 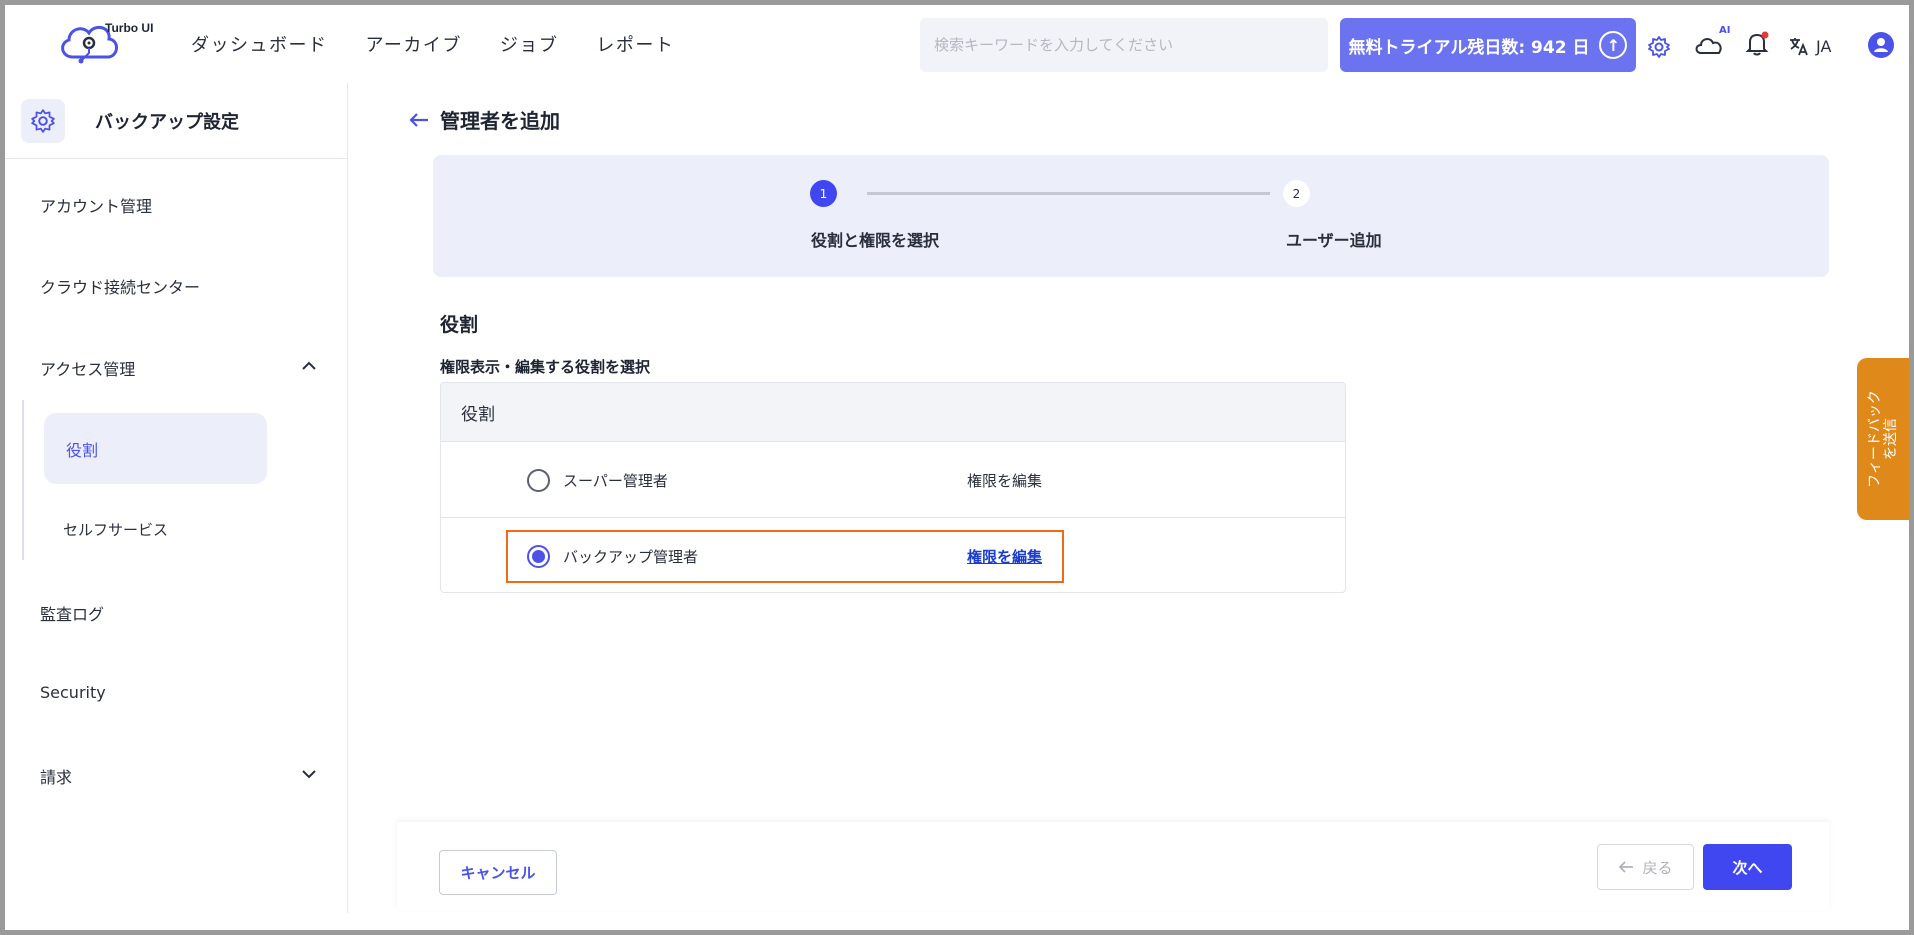 What do you see at coordinates (1334, 240) in the screenshot?
I see `step-2-label: ユーザー追加` at bounding box center [1334, 240].